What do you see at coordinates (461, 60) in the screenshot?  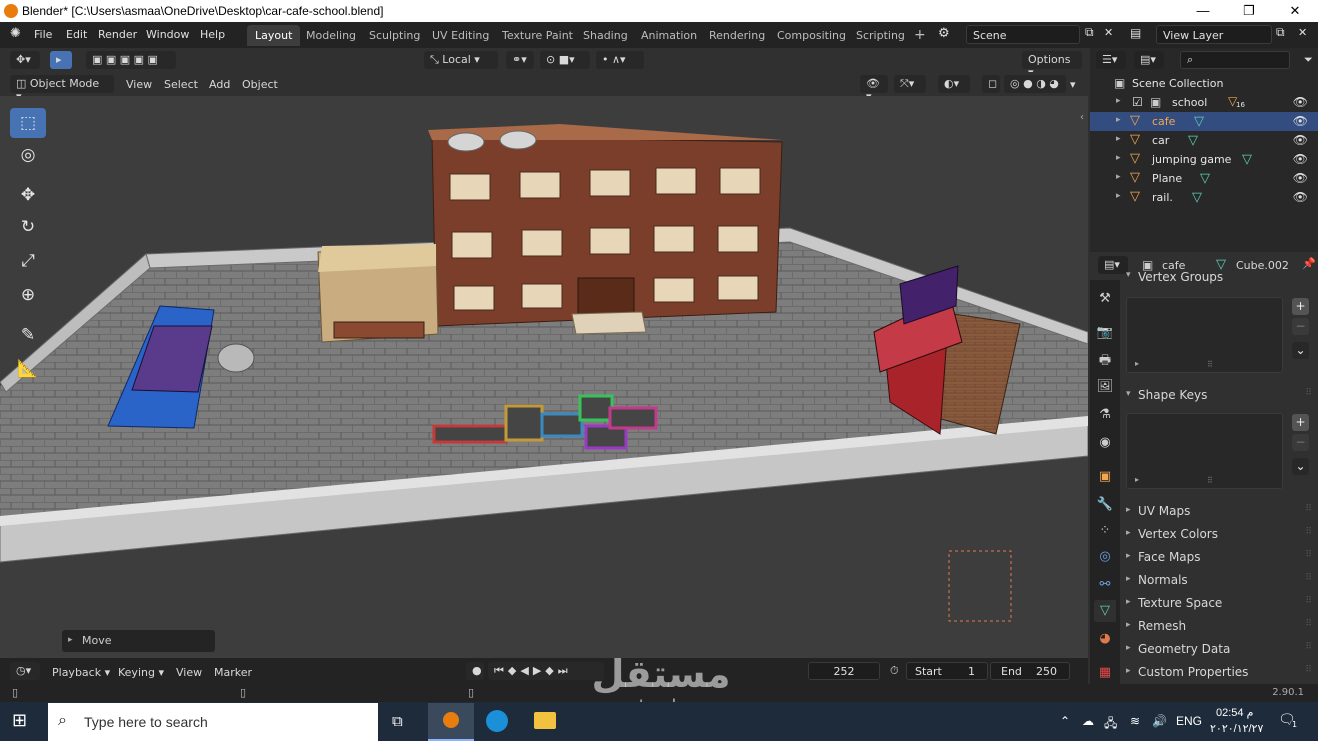 I see `transform-orientation-select: ⤡ Local ▾` at bounding box center [461, 60].